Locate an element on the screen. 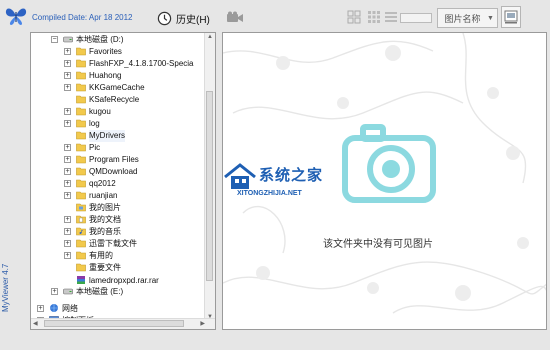 The image size is (550, 350). tree-item-label: log is located at coordinates (94, 123).